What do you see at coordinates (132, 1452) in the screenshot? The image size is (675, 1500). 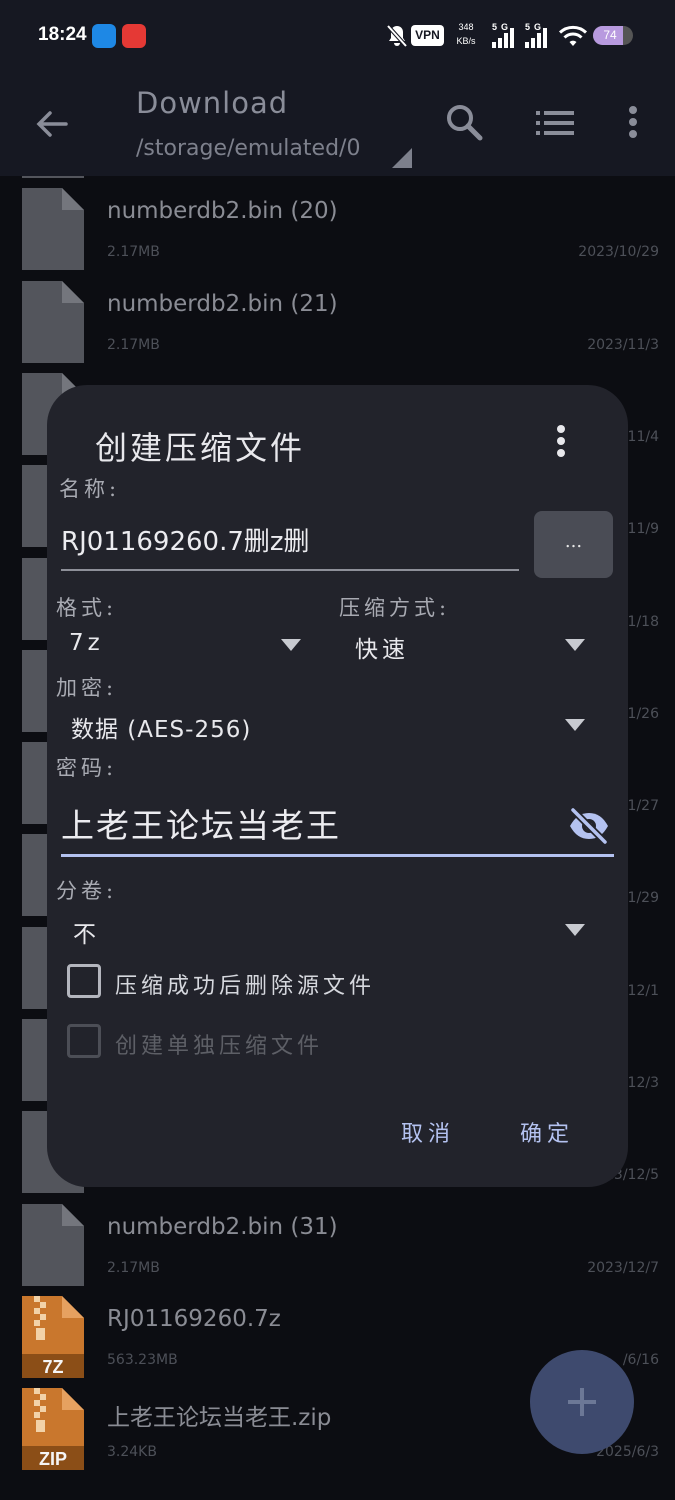 I see `file-size: 3.24KB` at bounding box center [132, 1452].